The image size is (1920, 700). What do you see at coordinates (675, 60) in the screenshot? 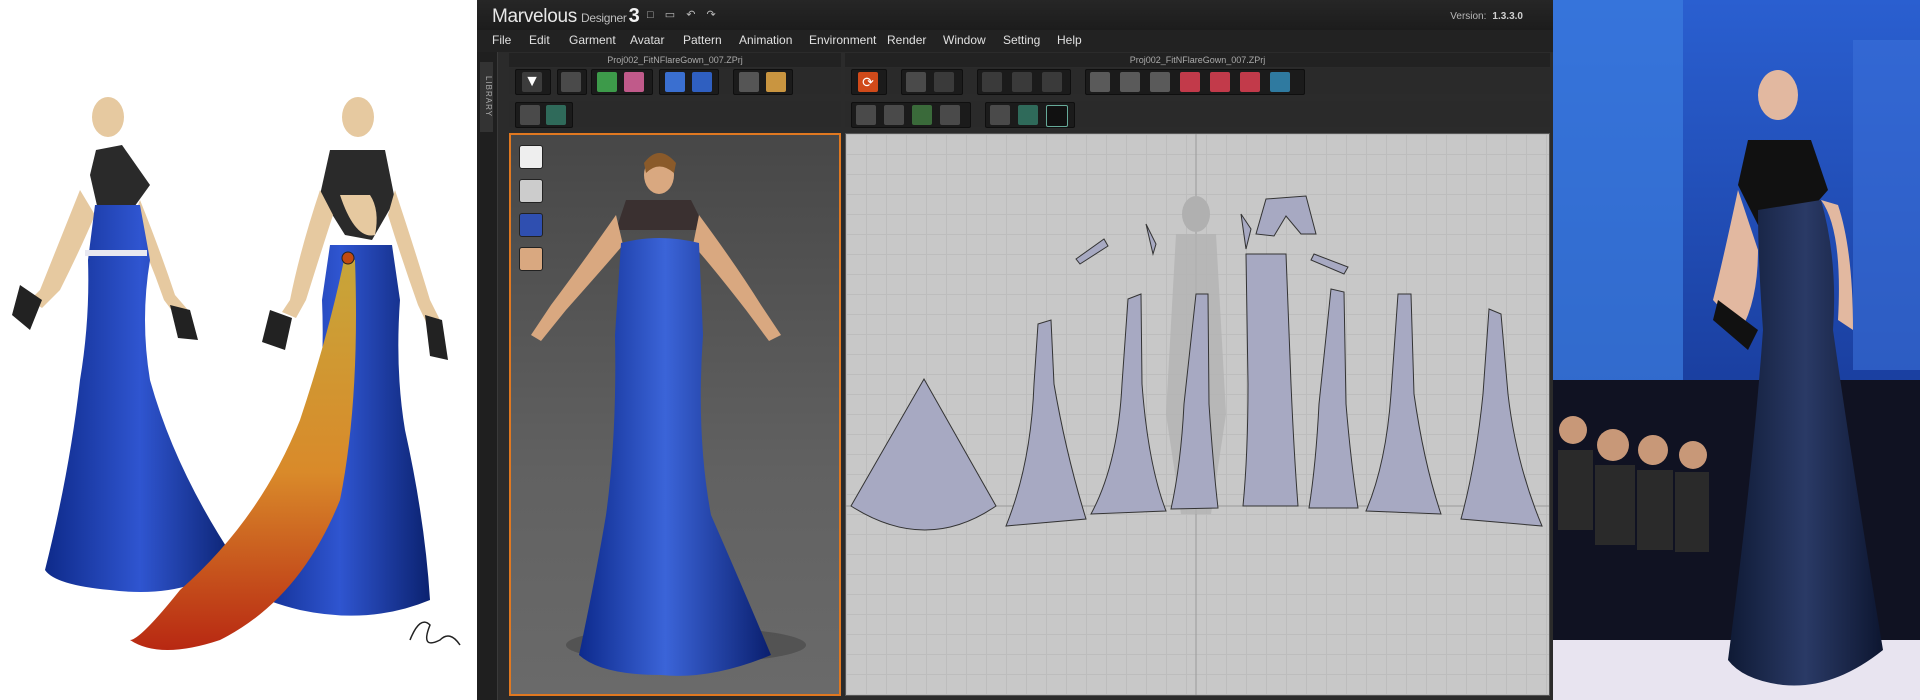
I see `panel-3d-title: Proj002_FitNFlareGown_007.ZPrj` at bounding box center [675, 60].